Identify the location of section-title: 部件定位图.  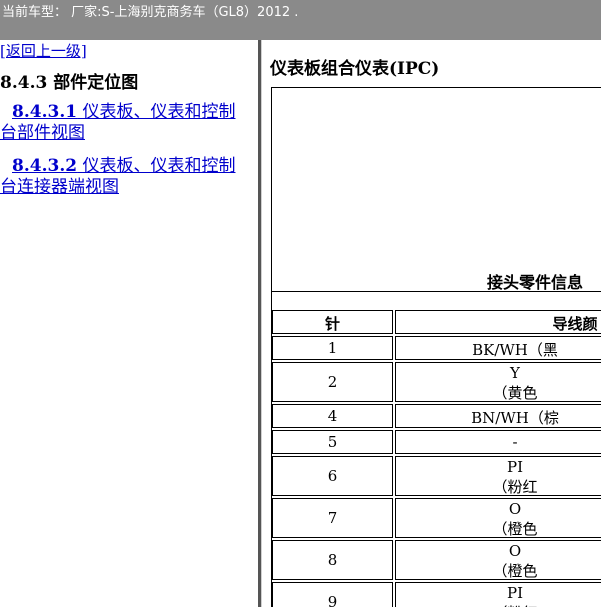
(96, 83).